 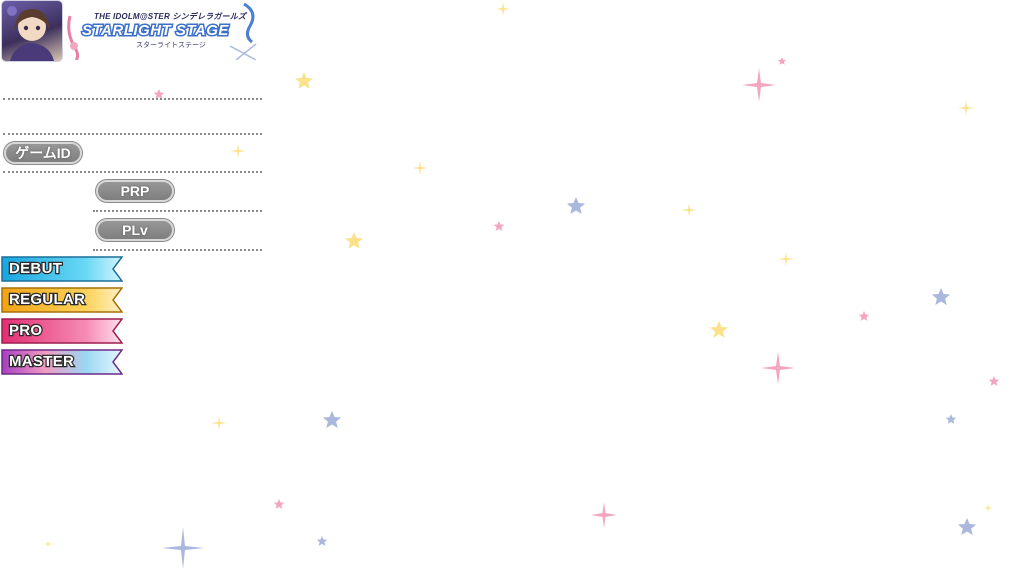 I want to click on prp-label: PRP, so click(x=135, y=191).